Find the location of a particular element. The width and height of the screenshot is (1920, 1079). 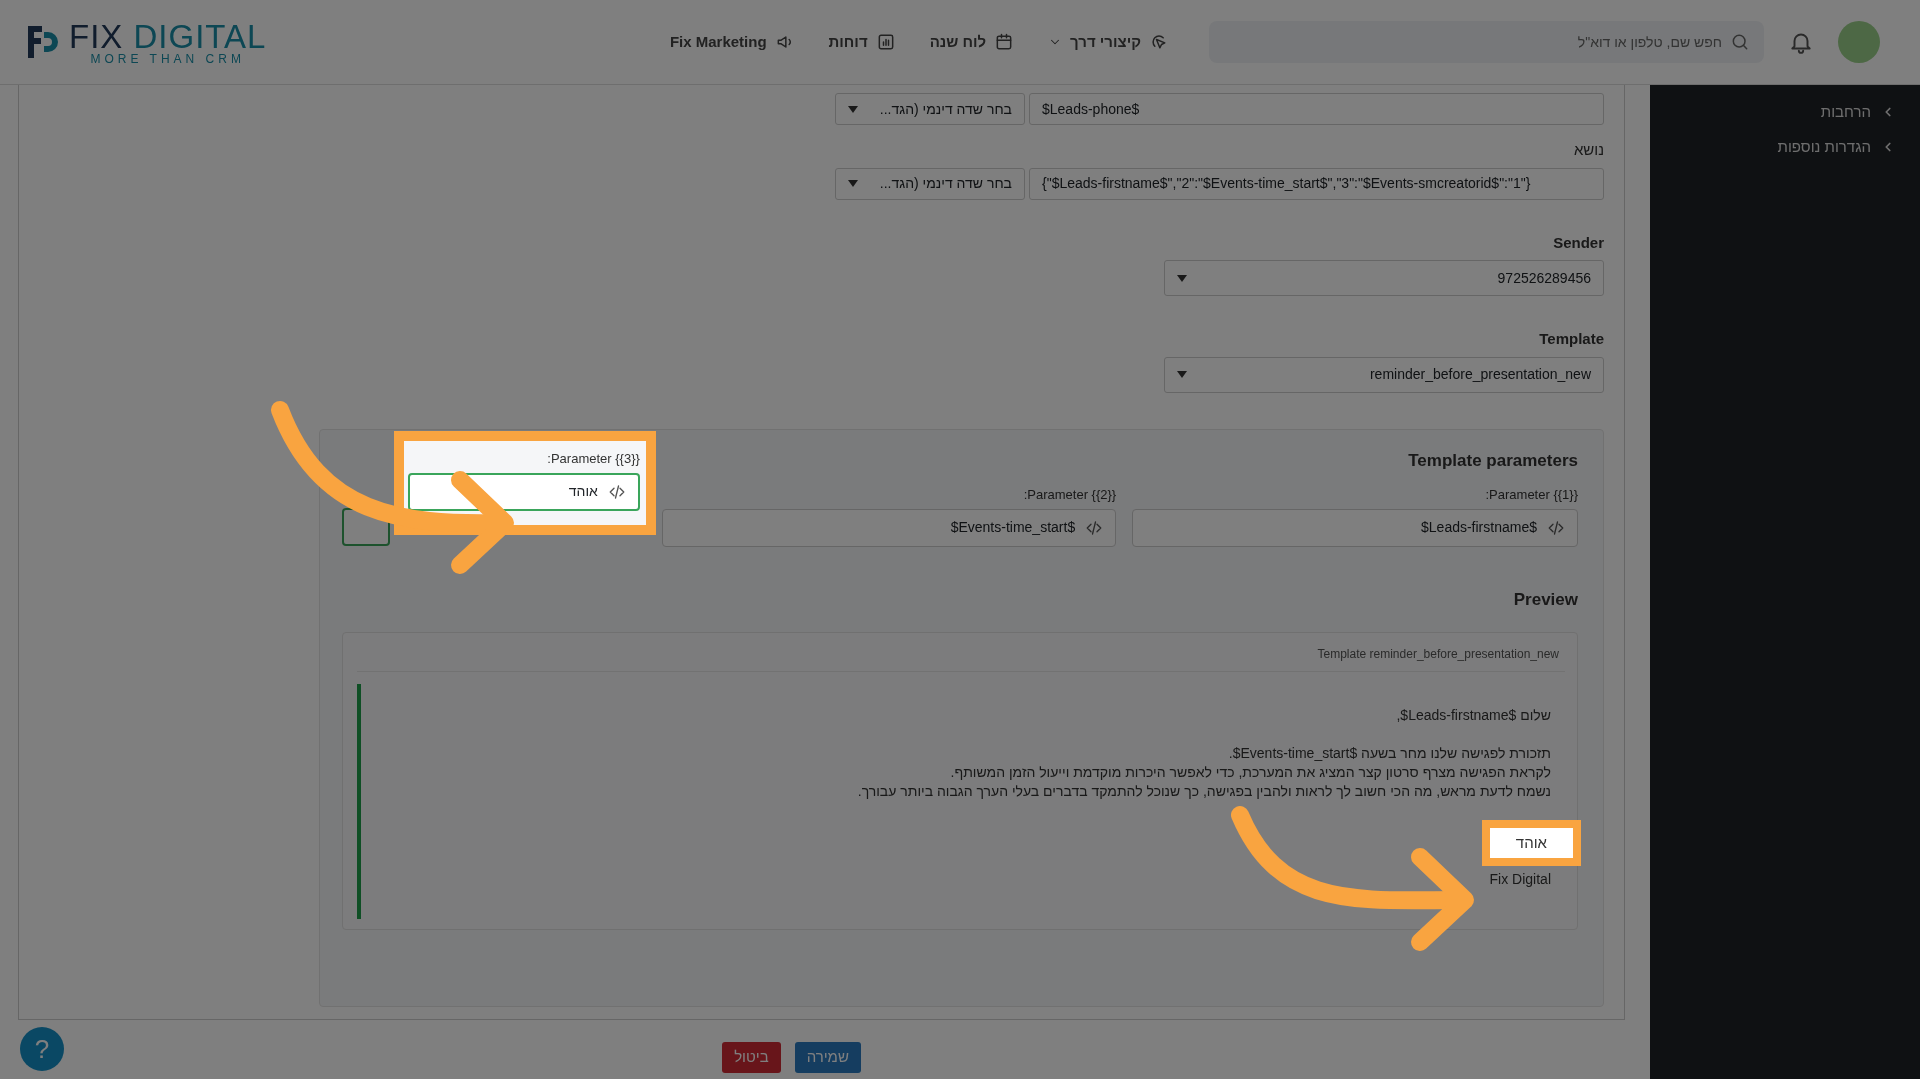

message-line: נשמח לדעת מראש, מה הכי חשוב לך לראות ולהבין בפגישה, כך שנוכל להתמקד בדברים בעלי הערך הגבוה ביותר עבורך. is located at coordinates (1203, 791).